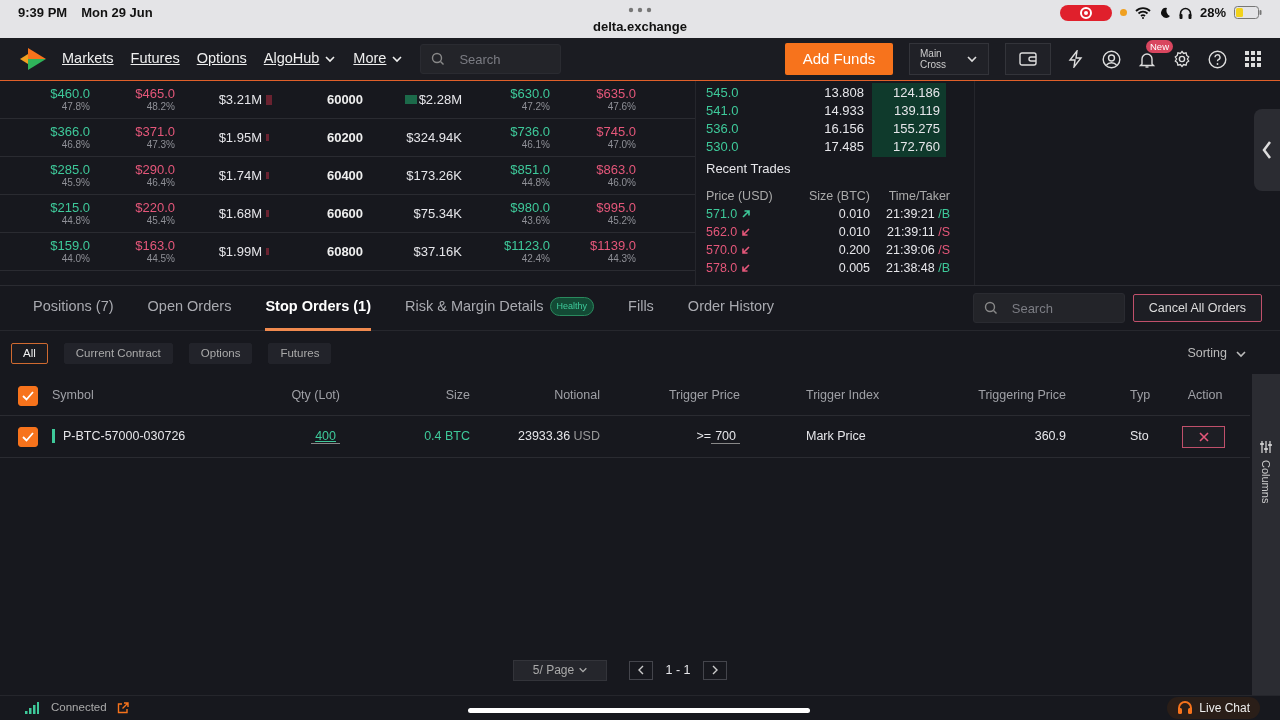 The width and height of the screenshot is (1280, 720). What do you see at coordinates (616, 170) in the screenshot?
I see `option-price: $863.0` at bounding box center [616, 170].